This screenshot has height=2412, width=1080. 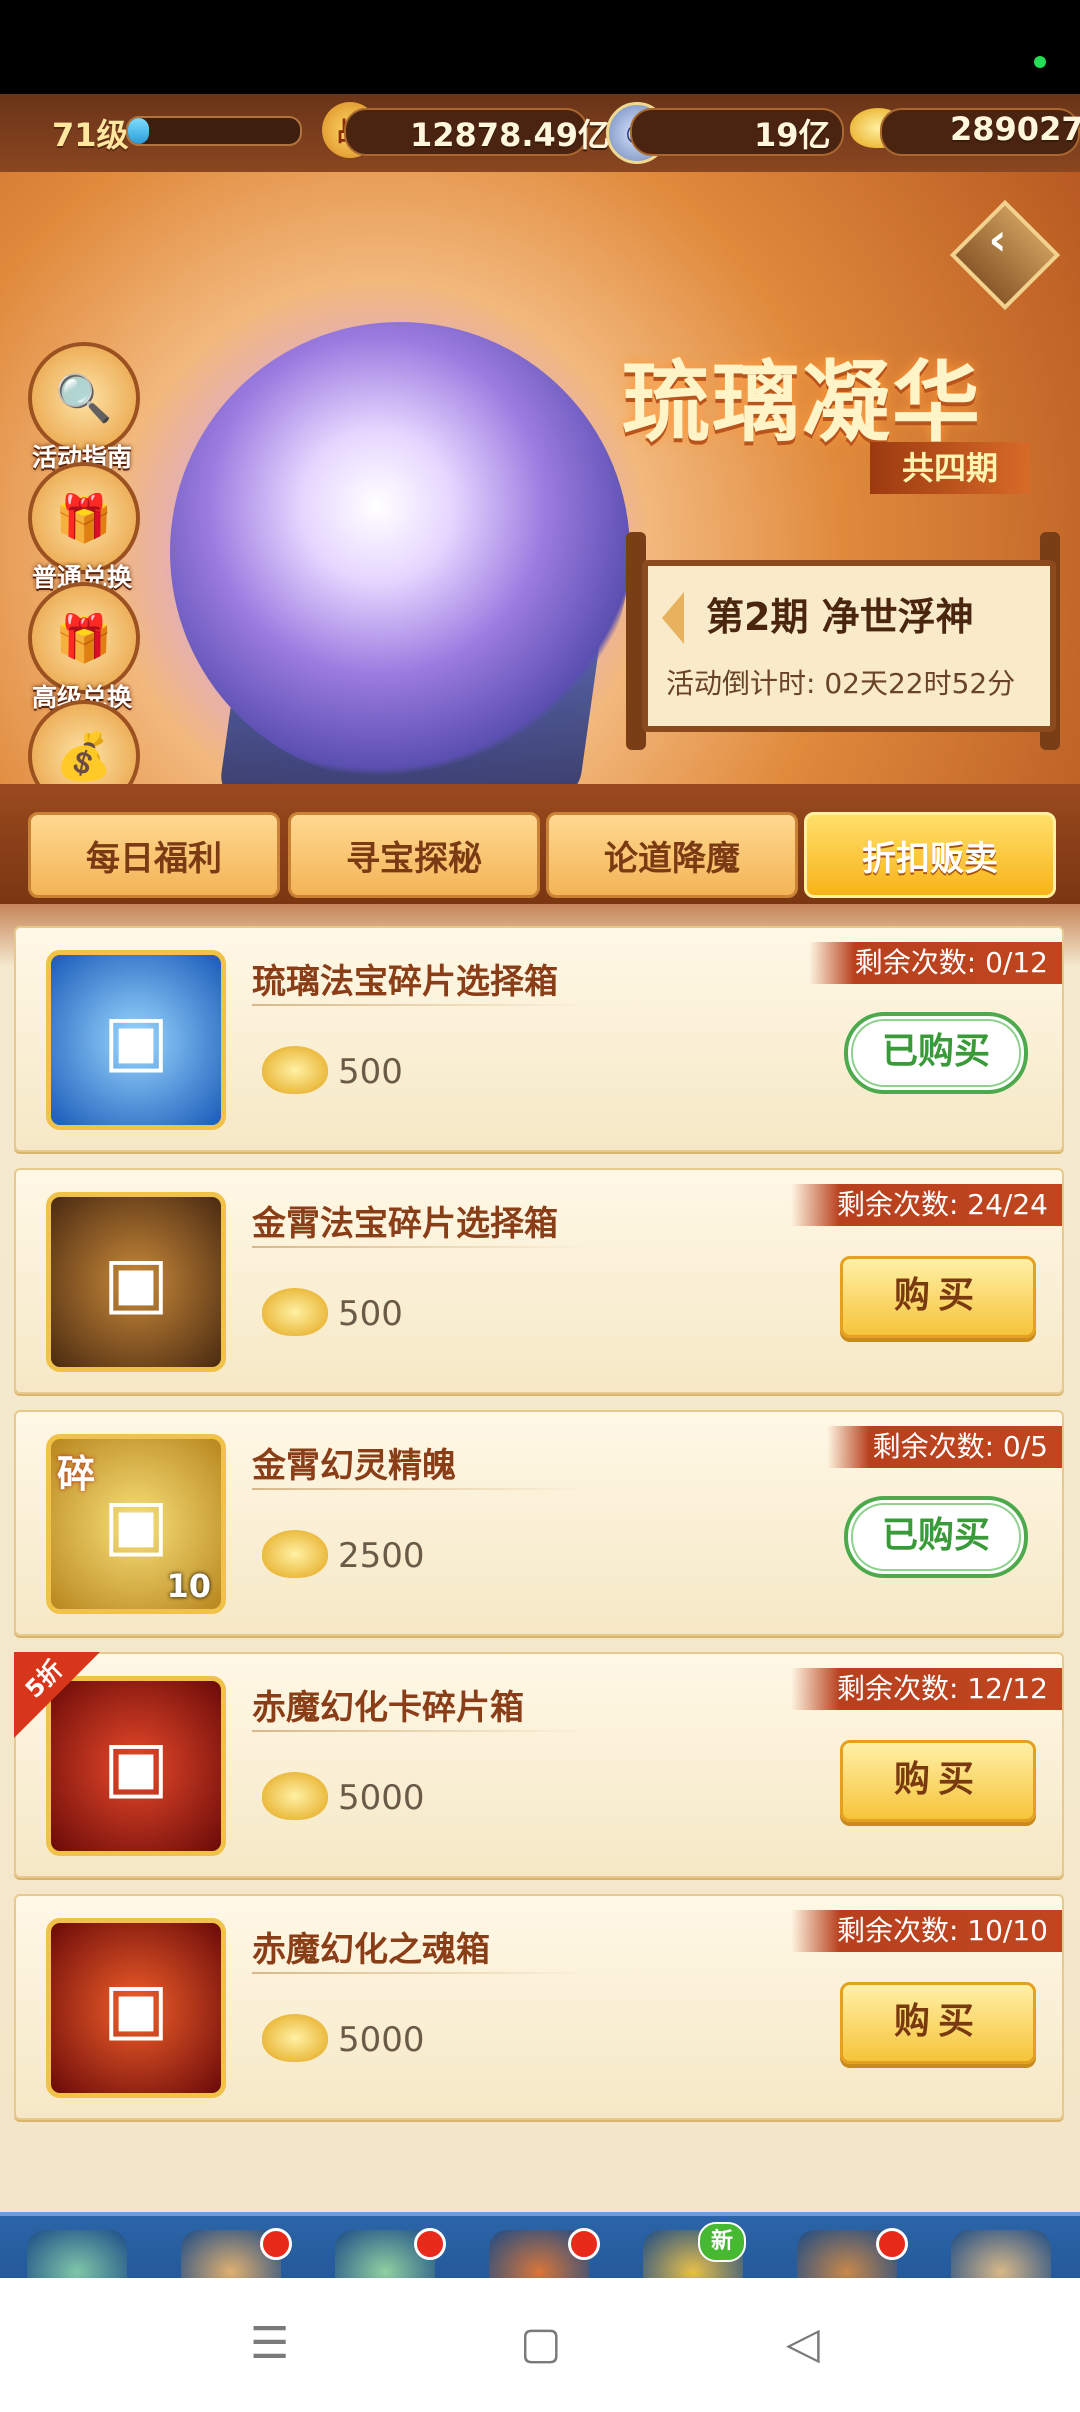 What do you see at coordinates (540, 47) in the screenshot?
I see `status-bar` at bounding box center [540, 47].